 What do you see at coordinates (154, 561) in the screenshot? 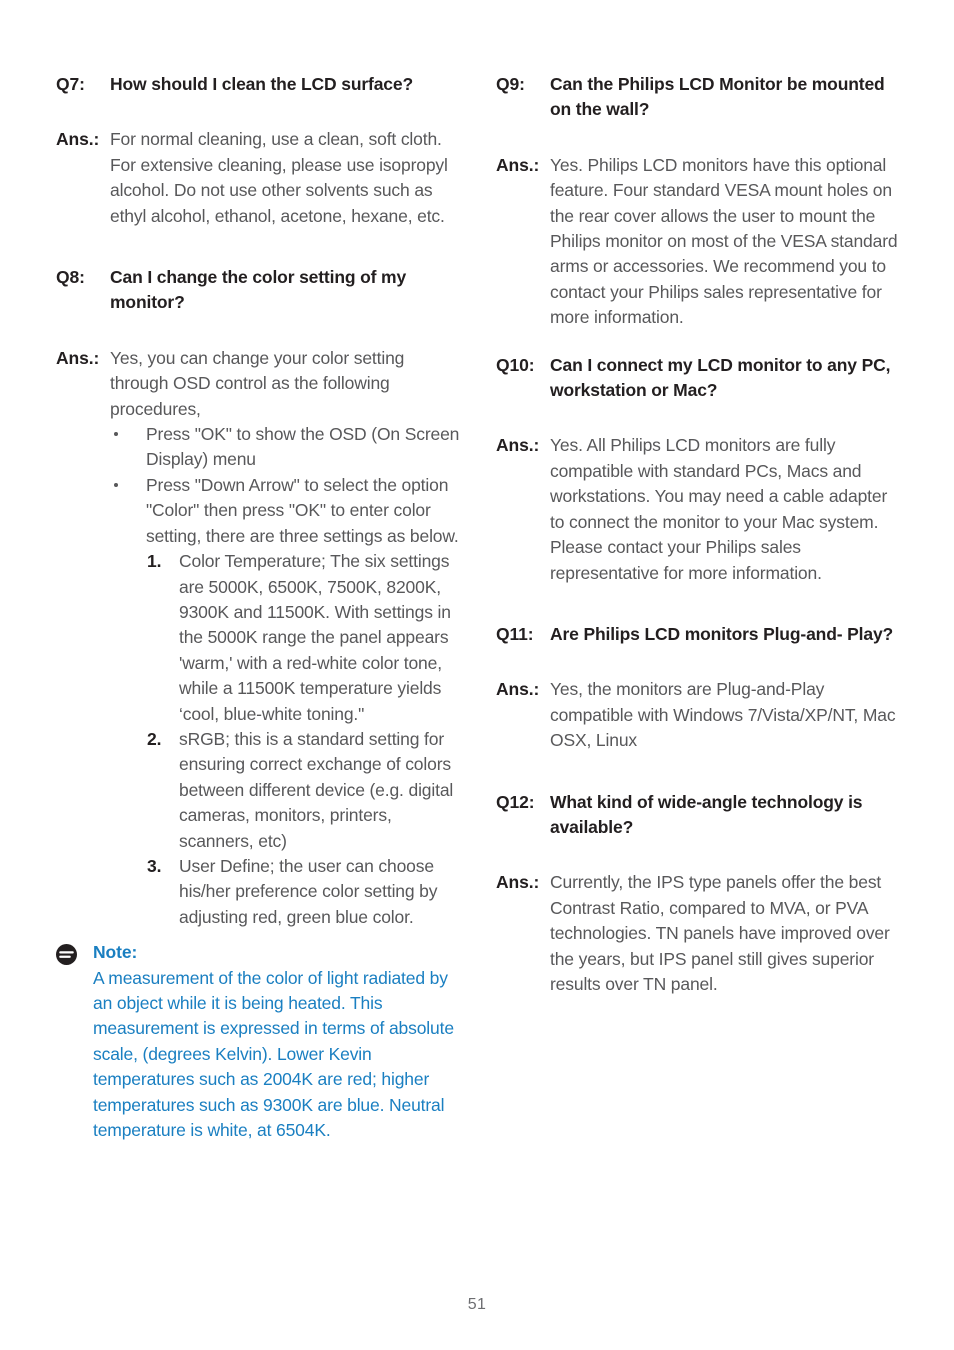
I see `list-number: 1.` at bounding box center [154, 561].